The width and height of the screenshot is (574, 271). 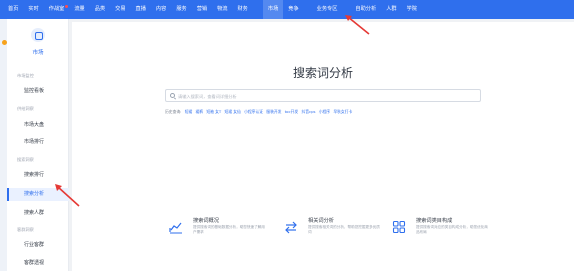 What do you see at coordinates (25, 229) in the screenshot?
I see `sidebar-group-customer: 客群洞察` at bounding box center [25, 229].